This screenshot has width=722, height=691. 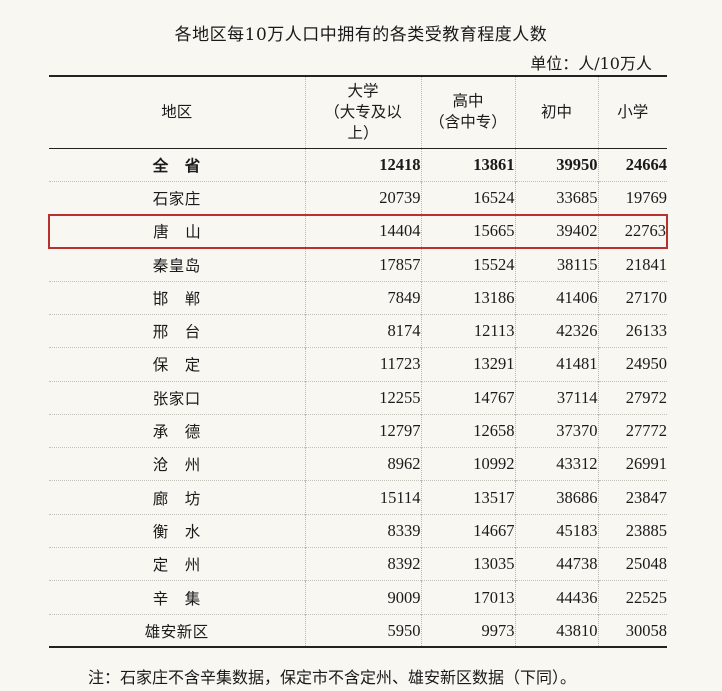 What do you see at coordinates (556, 231) in the screenshot?
I see `cell-junior: 39402` at bounding box center [556, 231].